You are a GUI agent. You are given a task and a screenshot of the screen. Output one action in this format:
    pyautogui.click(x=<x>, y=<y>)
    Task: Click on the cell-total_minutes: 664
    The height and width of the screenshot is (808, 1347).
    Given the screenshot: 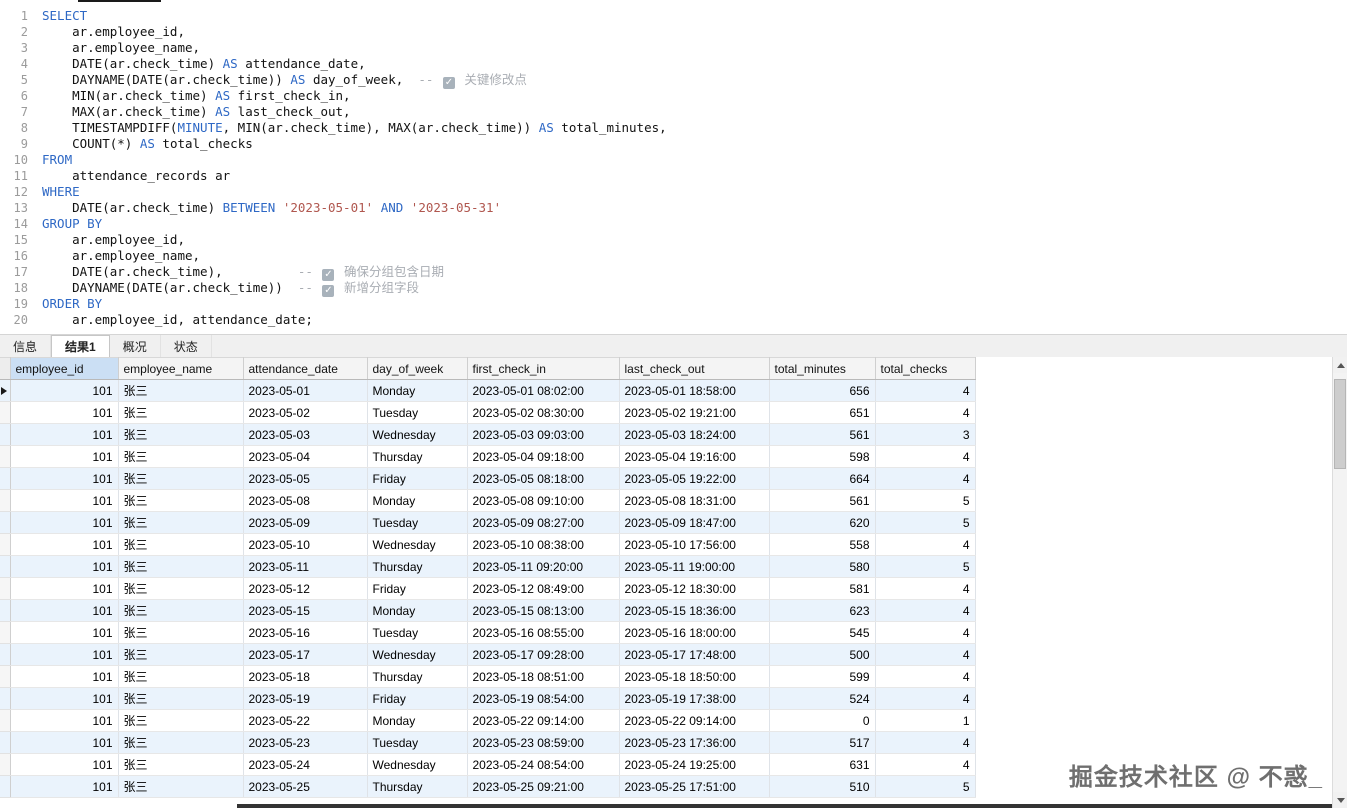 What is the action you would take?
    pyautogui.click(x=822, y=478)
    